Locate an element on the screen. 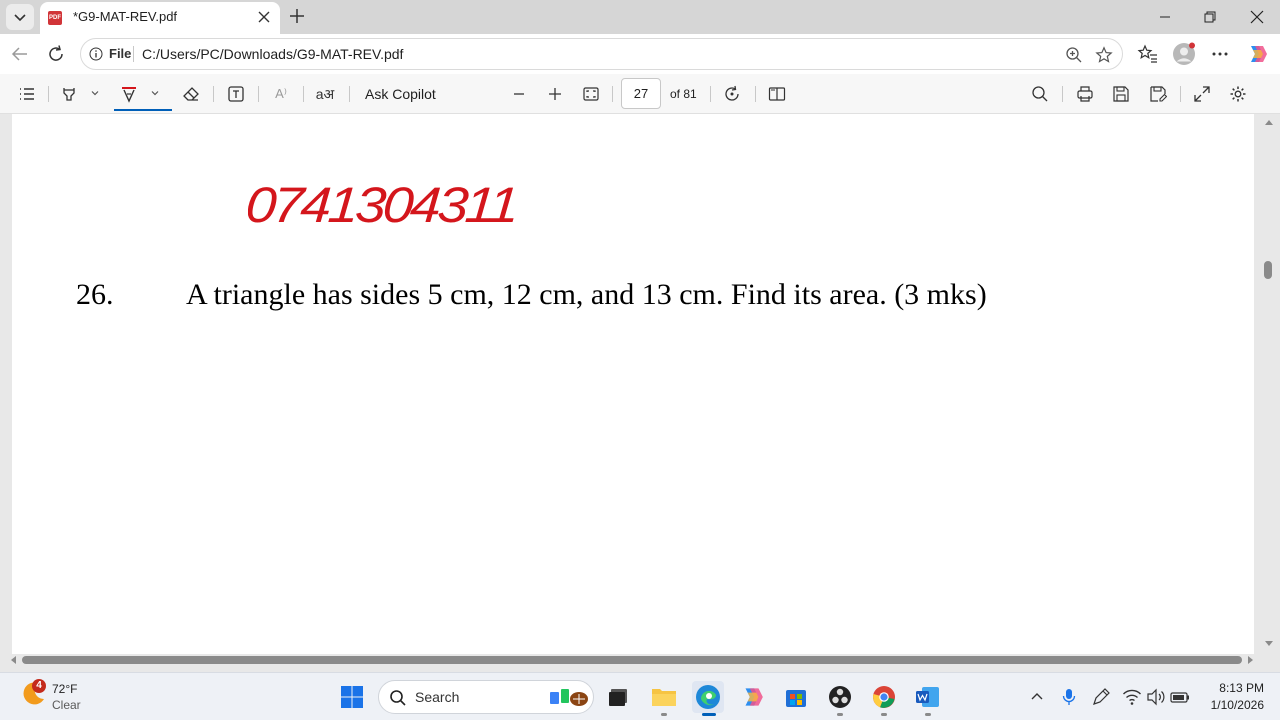 The image size is (1280, 720). browser-tab: PDF *G9-MAT-REV.pdf is located at coordinates (160, 18).